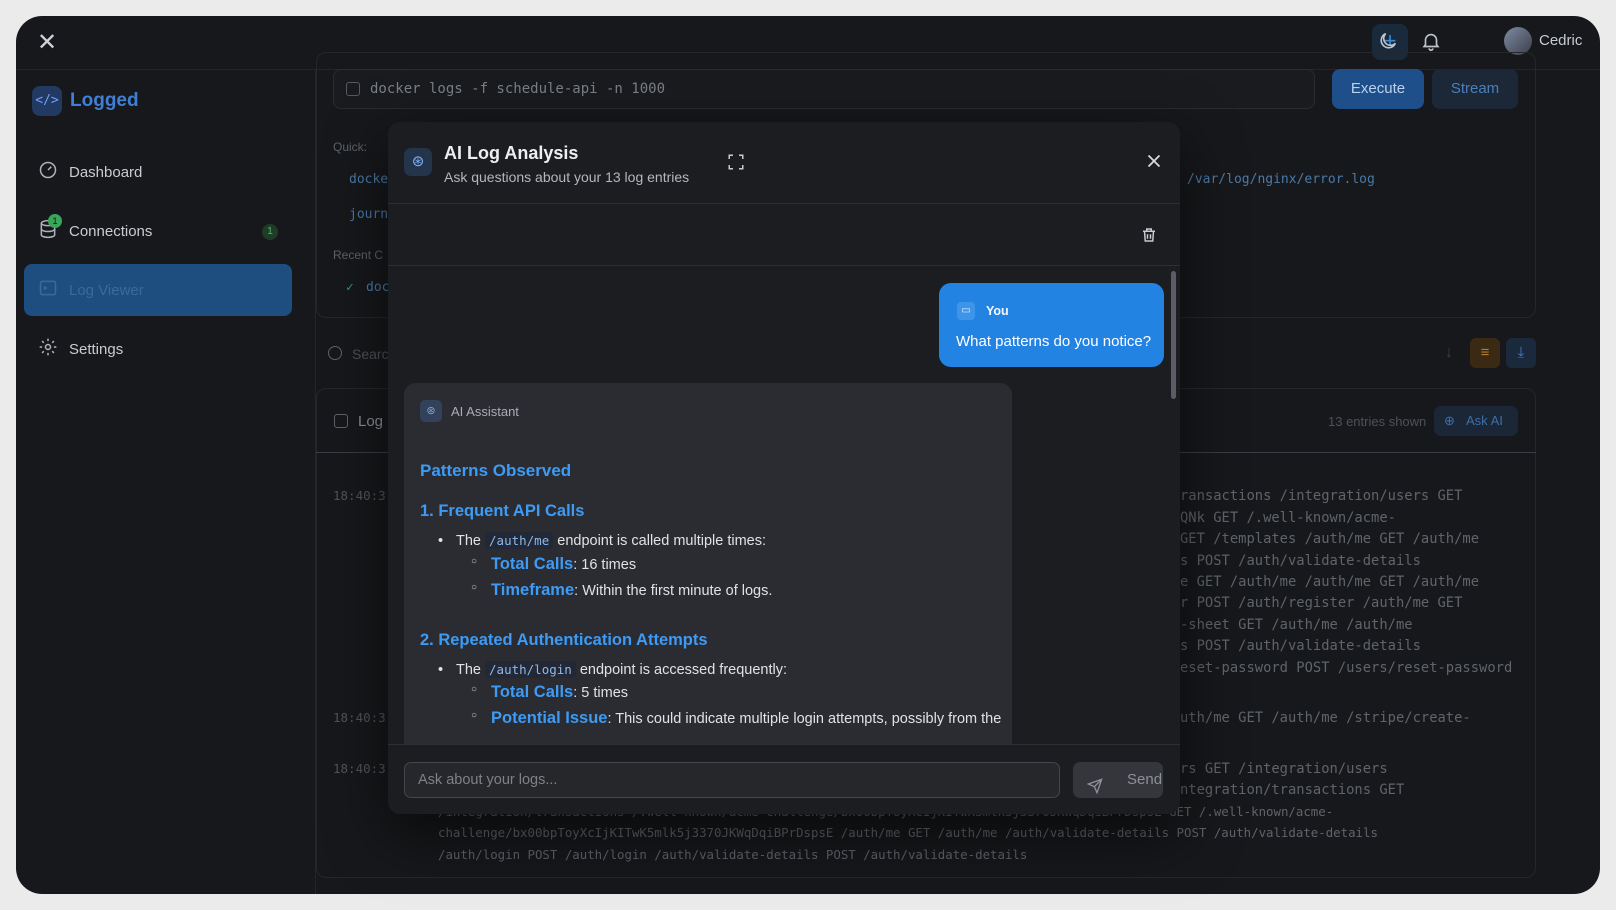  What do you see at coordinates (350, 147) in the screenshot?
I see `quick-label: Quick:` at bounding box center [350, 147].